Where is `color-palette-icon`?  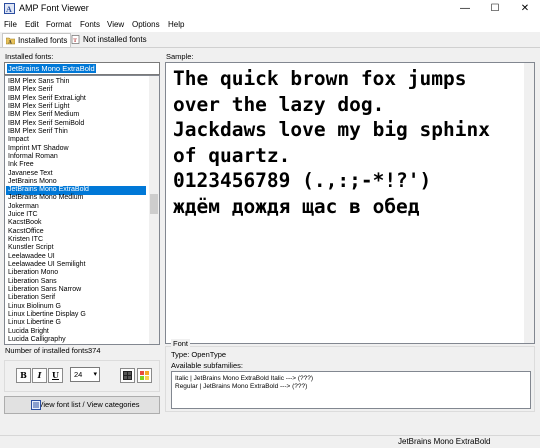
color-palette-icon is located at coordinates (127, 375).